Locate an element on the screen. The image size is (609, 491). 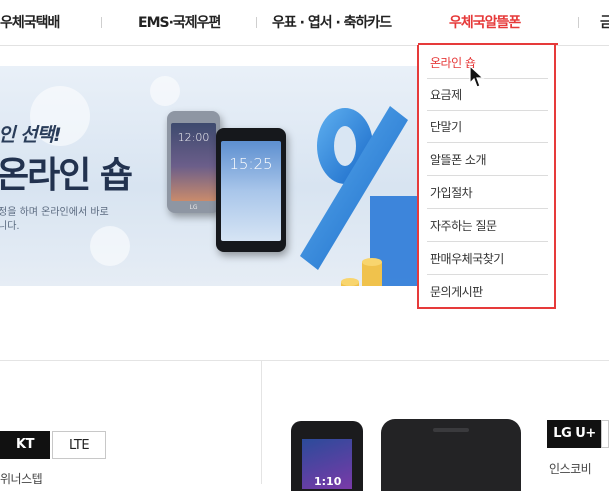
banner-subtitle: 인 선택! is located at coordinates (31, 135).